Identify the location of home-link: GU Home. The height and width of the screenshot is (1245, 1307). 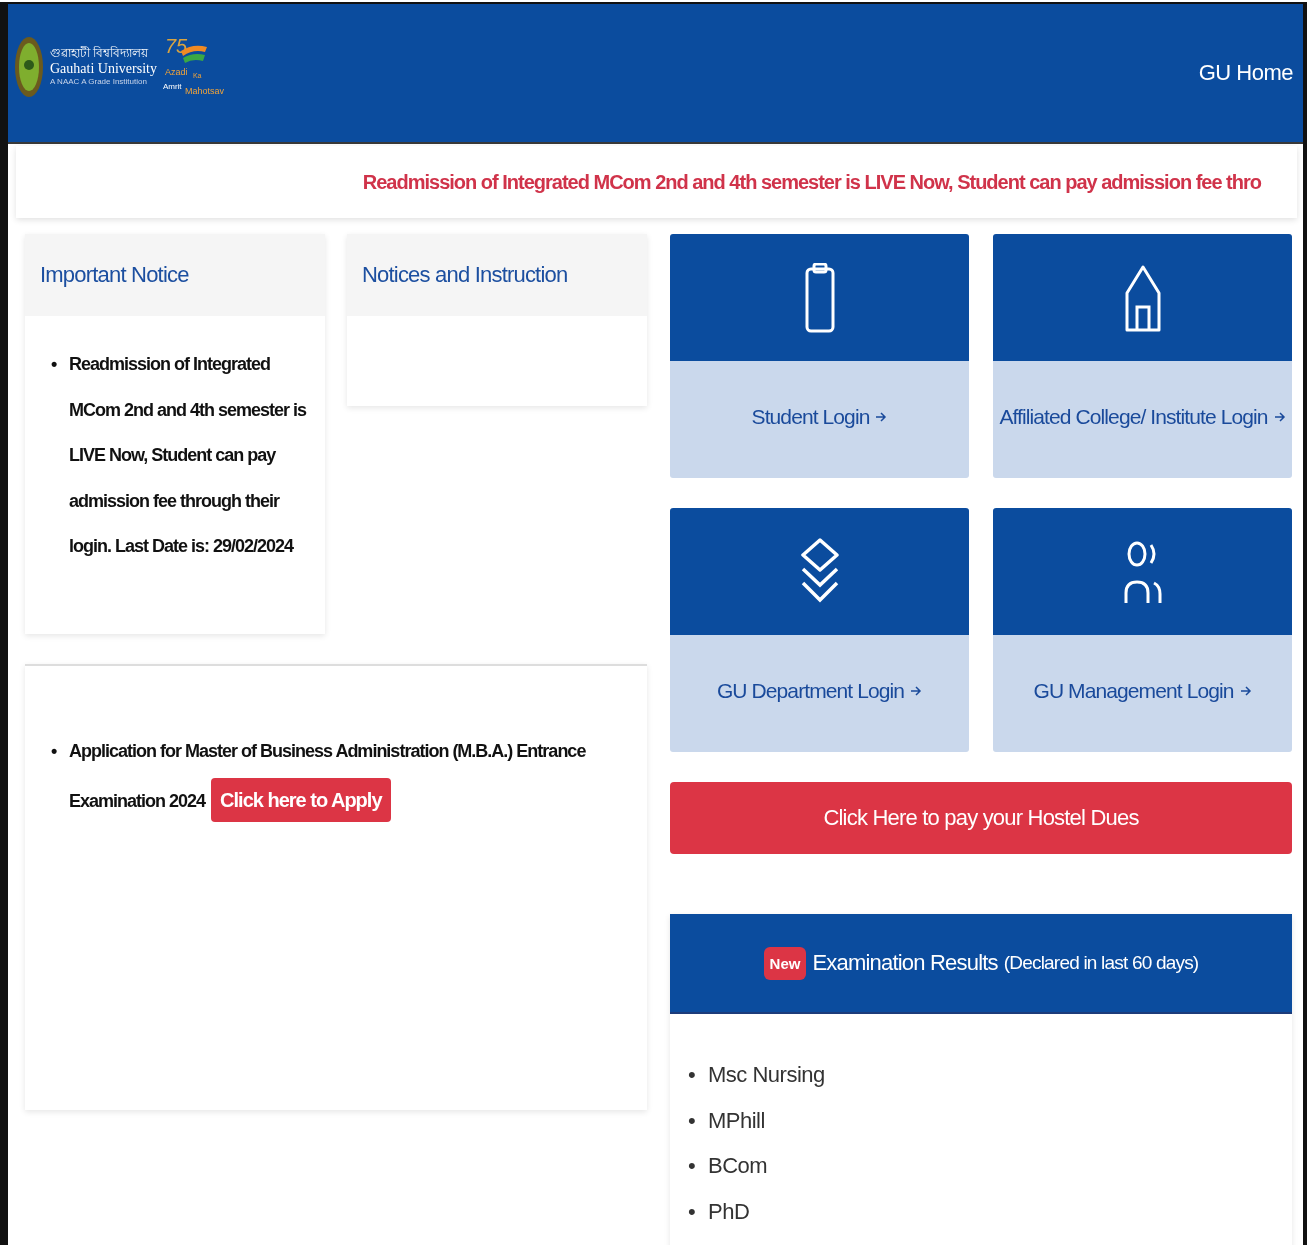
(1245, 73).